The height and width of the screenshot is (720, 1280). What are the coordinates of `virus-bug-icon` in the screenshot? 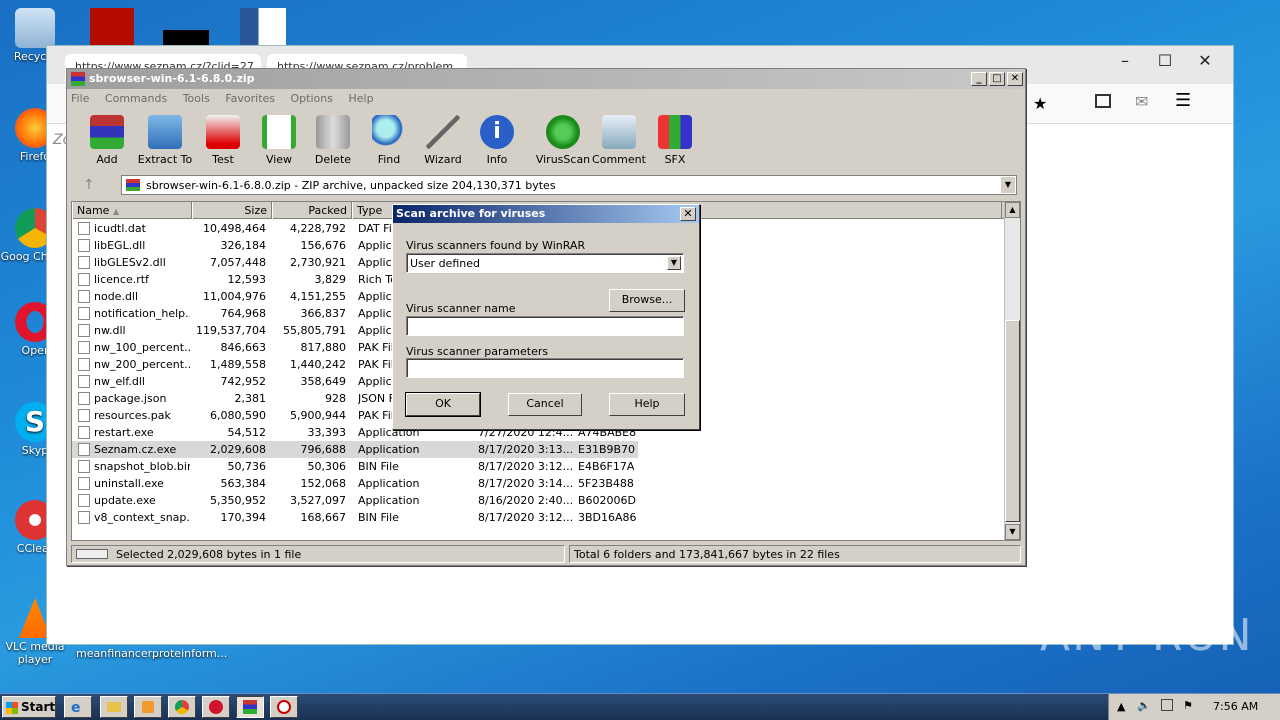 It's located at (563, 132).